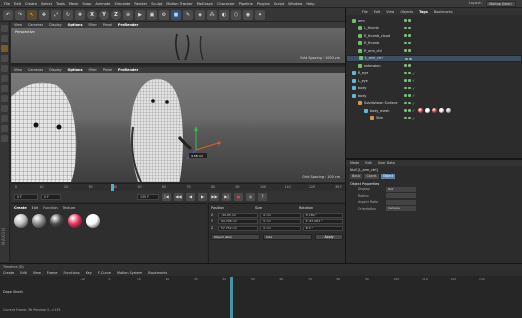  I want to click on timeline-menu-bookmarks: Bookmarks, so click(157, 273).